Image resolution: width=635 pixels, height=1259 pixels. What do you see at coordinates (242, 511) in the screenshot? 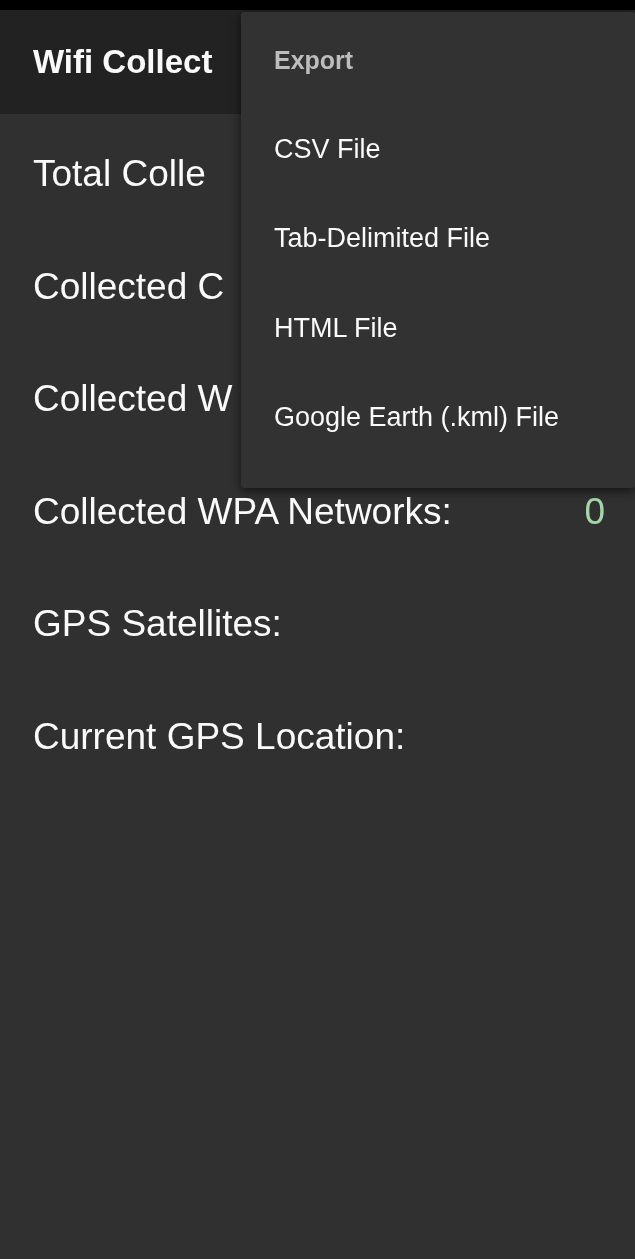
I see `stat-label: Collected WPA Networks:` at bounding box center [242, 511].